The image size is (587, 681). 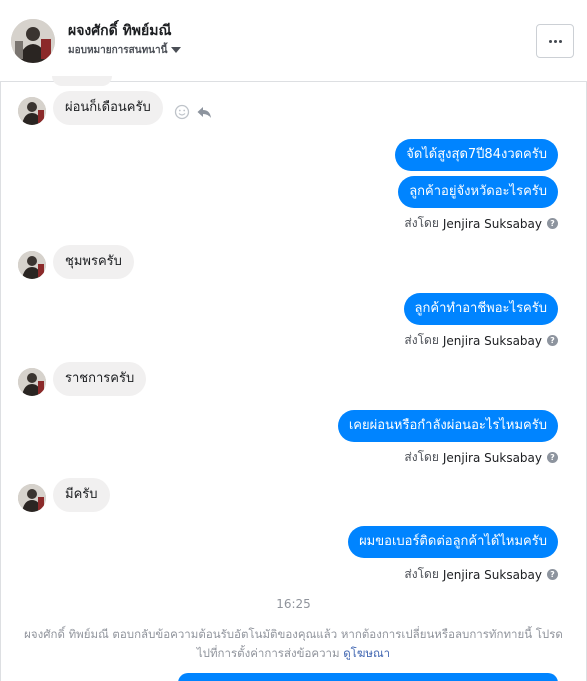 I want to click on contact-name: ผจงศักดิ์ ทิพย์มณี, so click(x=119, y=31).